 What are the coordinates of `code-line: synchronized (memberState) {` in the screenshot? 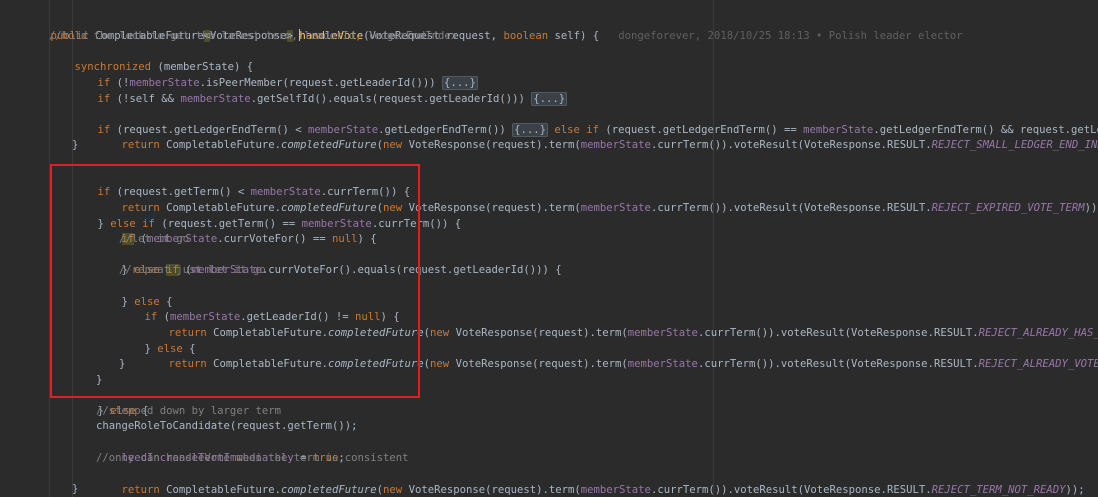 It's located at (151, 58).